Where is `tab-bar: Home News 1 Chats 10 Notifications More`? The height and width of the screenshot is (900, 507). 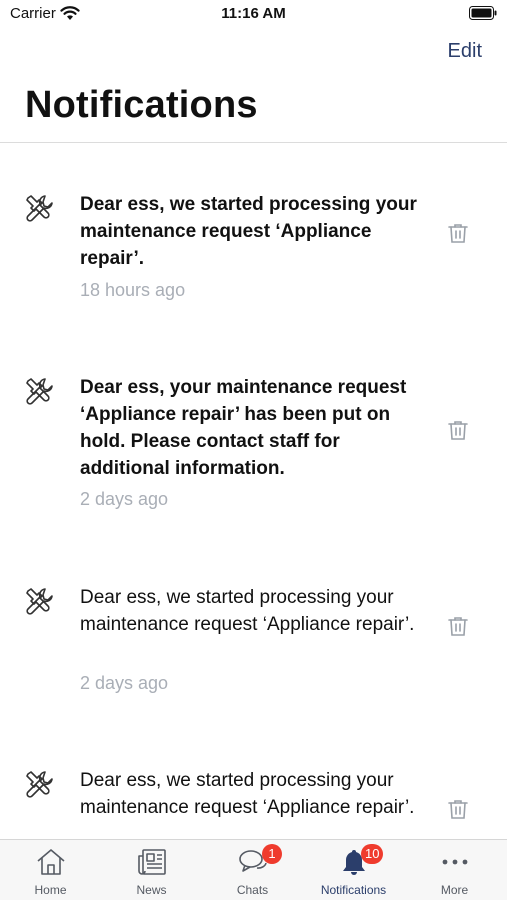 tab-bar: Home News 1 Chats 10 Notifications More is located at coordinates (253, 869).